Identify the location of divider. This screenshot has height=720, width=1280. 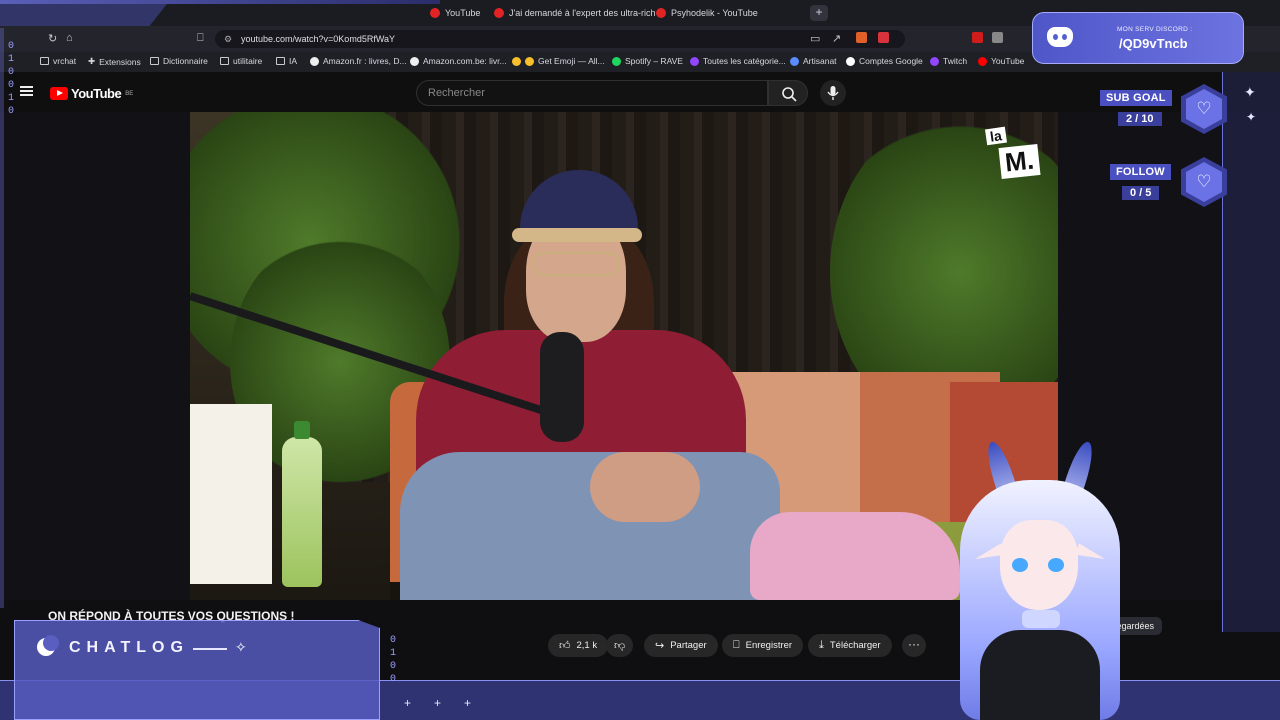
(210, 649).